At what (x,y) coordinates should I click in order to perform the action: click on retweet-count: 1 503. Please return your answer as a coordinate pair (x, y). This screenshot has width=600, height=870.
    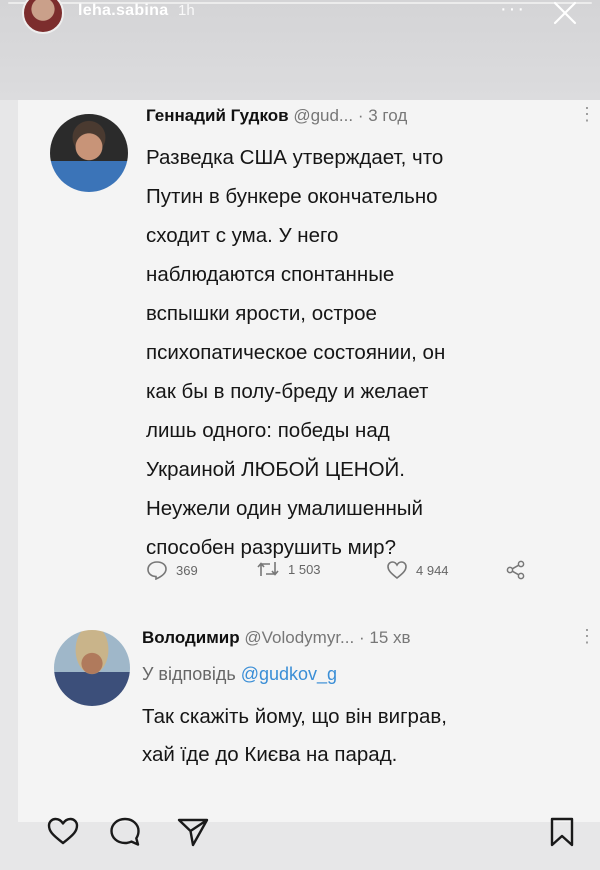
    Looking at the image, I should click on (304, 569).